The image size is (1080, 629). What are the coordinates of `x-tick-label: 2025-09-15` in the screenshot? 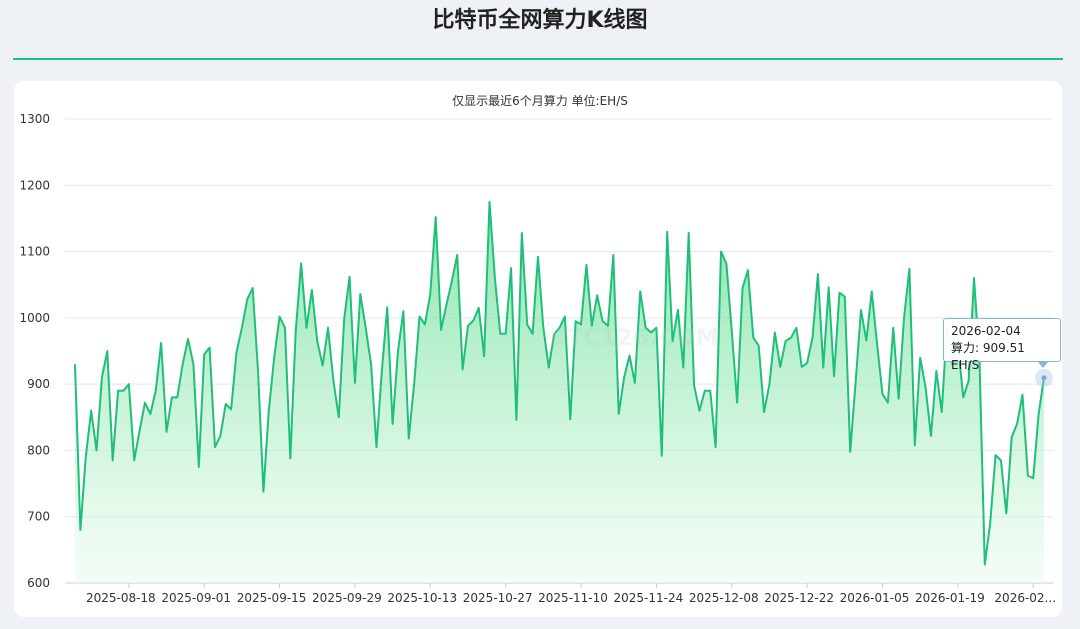 It's located at (272, 598).